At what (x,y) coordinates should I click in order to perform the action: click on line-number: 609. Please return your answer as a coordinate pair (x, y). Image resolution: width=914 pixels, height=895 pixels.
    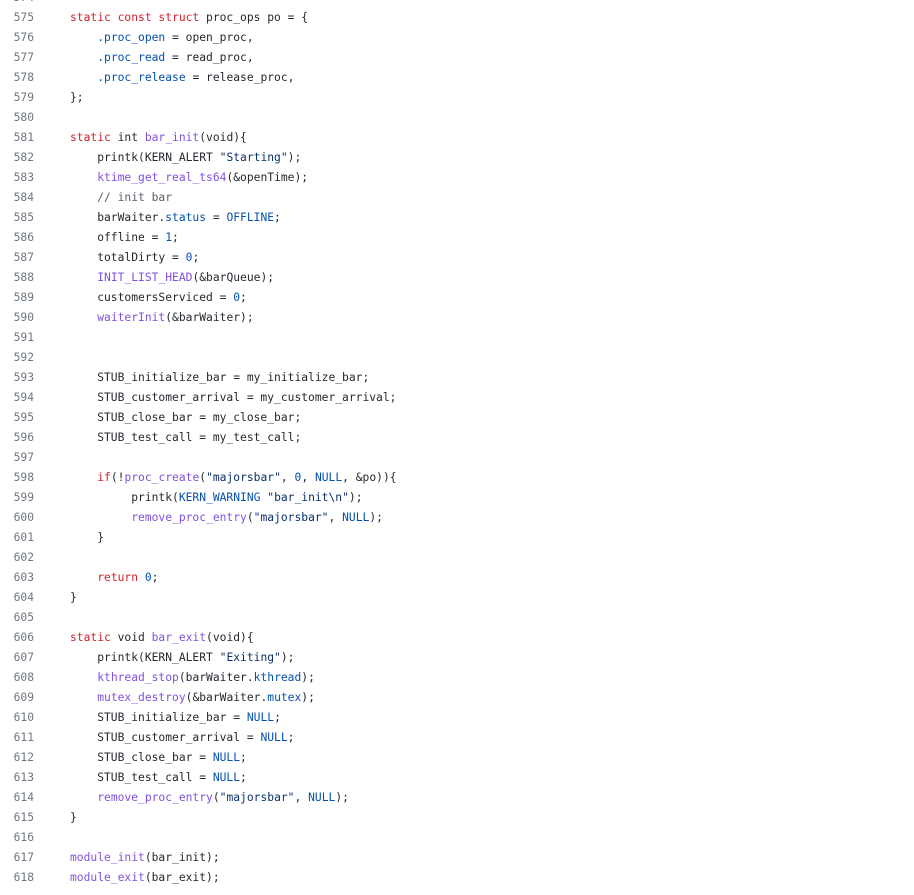
    Looking at the image, I should click on (17, 698).